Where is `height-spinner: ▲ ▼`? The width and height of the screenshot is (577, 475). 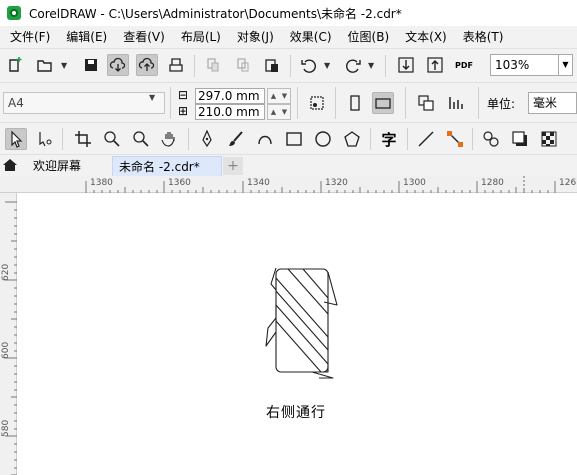
height-spinner: ▲ ▼ is located at coordinates (279, 112).